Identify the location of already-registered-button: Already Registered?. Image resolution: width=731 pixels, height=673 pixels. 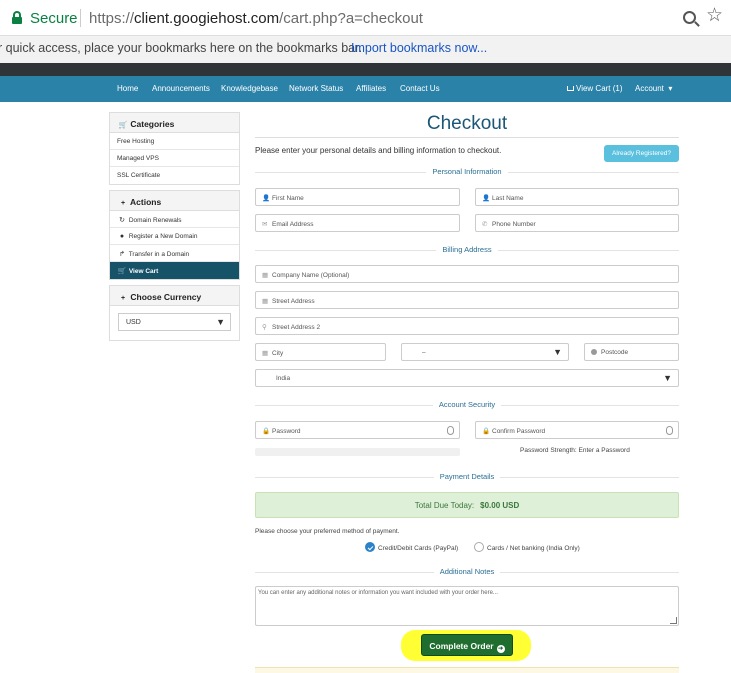
(641, 153).